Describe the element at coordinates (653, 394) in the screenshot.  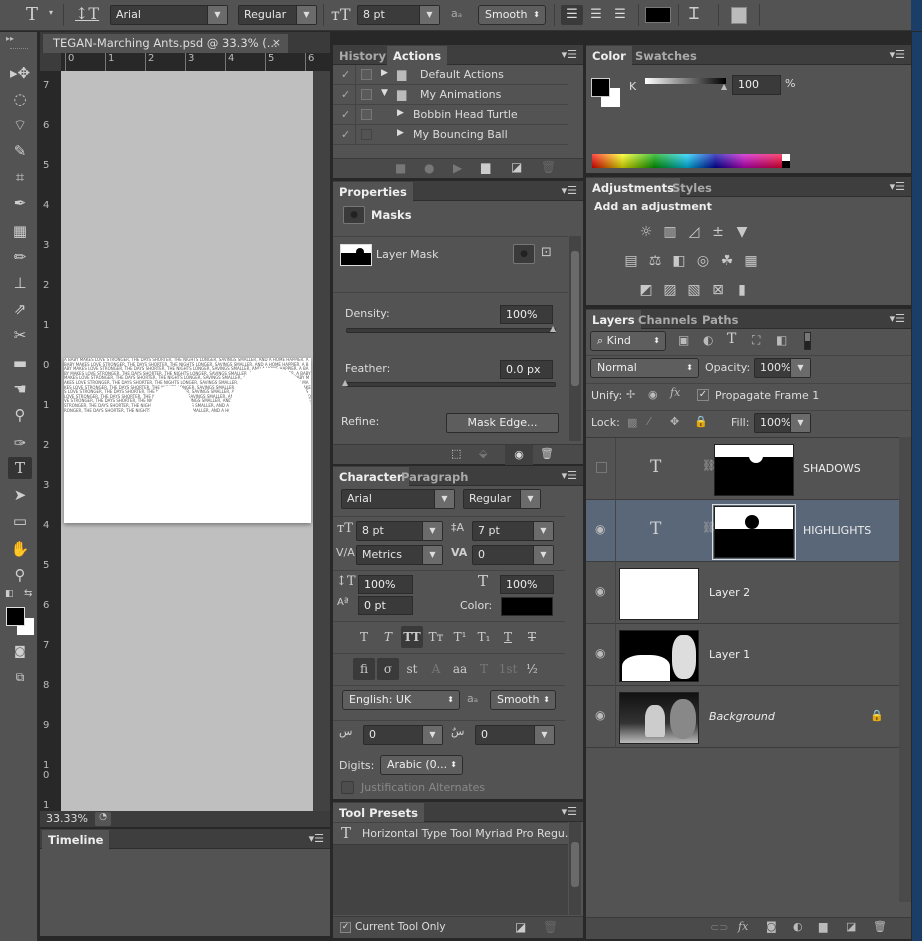
I see `unify-visibility-icon: ◉` at that location.